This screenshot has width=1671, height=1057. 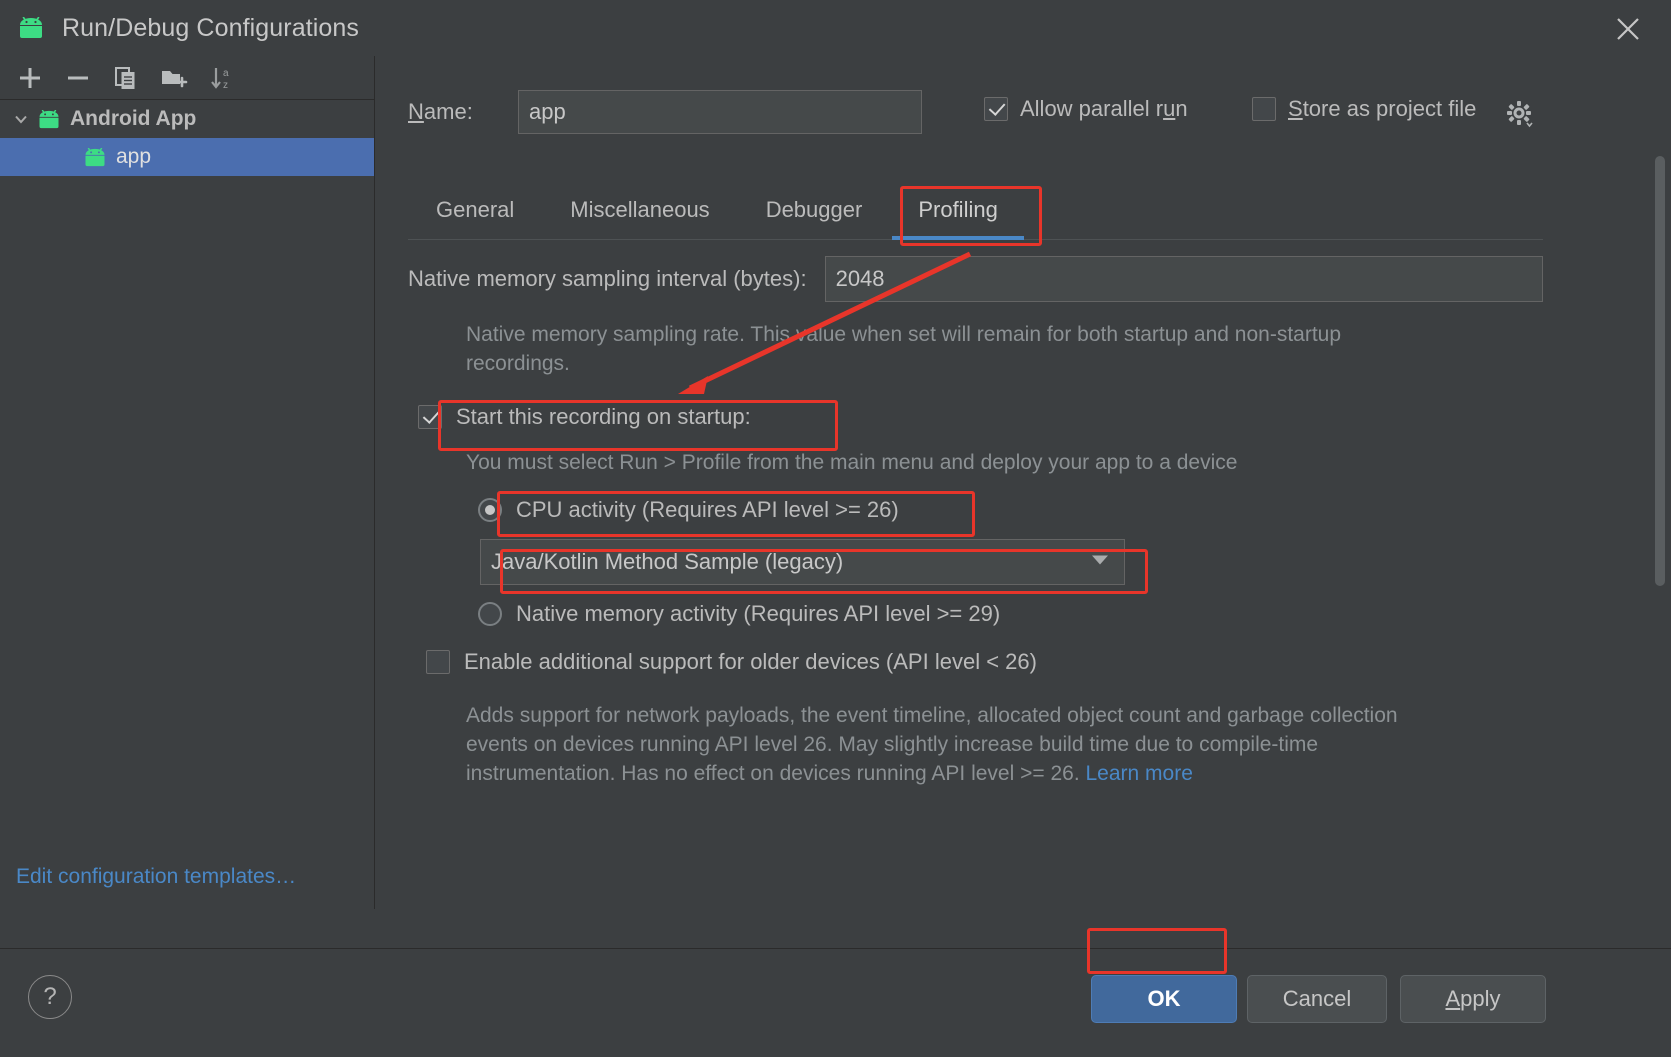 I want to click on svg-text: z, so click(x=225, y=85).